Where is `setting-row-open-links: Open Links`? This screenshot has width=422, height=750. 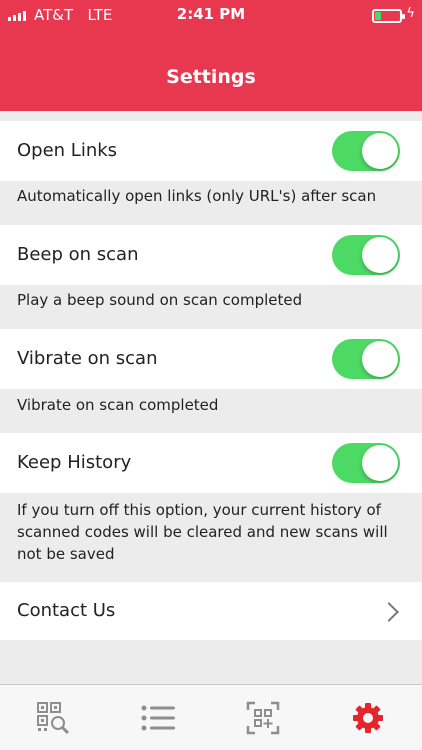
setting-row-open-links: Open Links is located at coordinates (211, 151).